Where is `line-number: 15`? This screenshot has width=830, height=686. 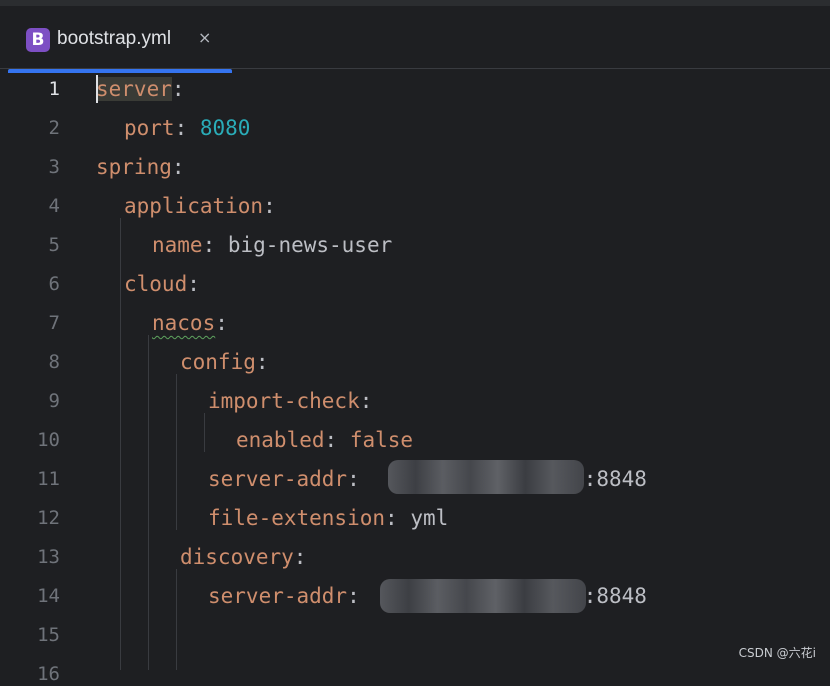
line-number: 15 is located at coordinates (48, 635).